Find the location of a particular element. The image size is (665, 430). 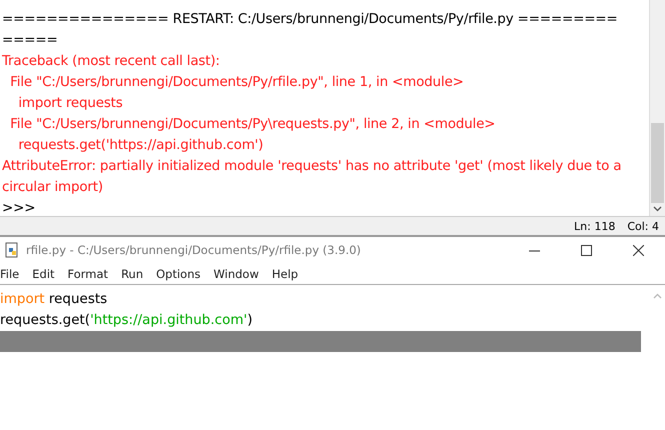

error-line: requests.get('https://api.github.com') is located at coordinates (140, 145).